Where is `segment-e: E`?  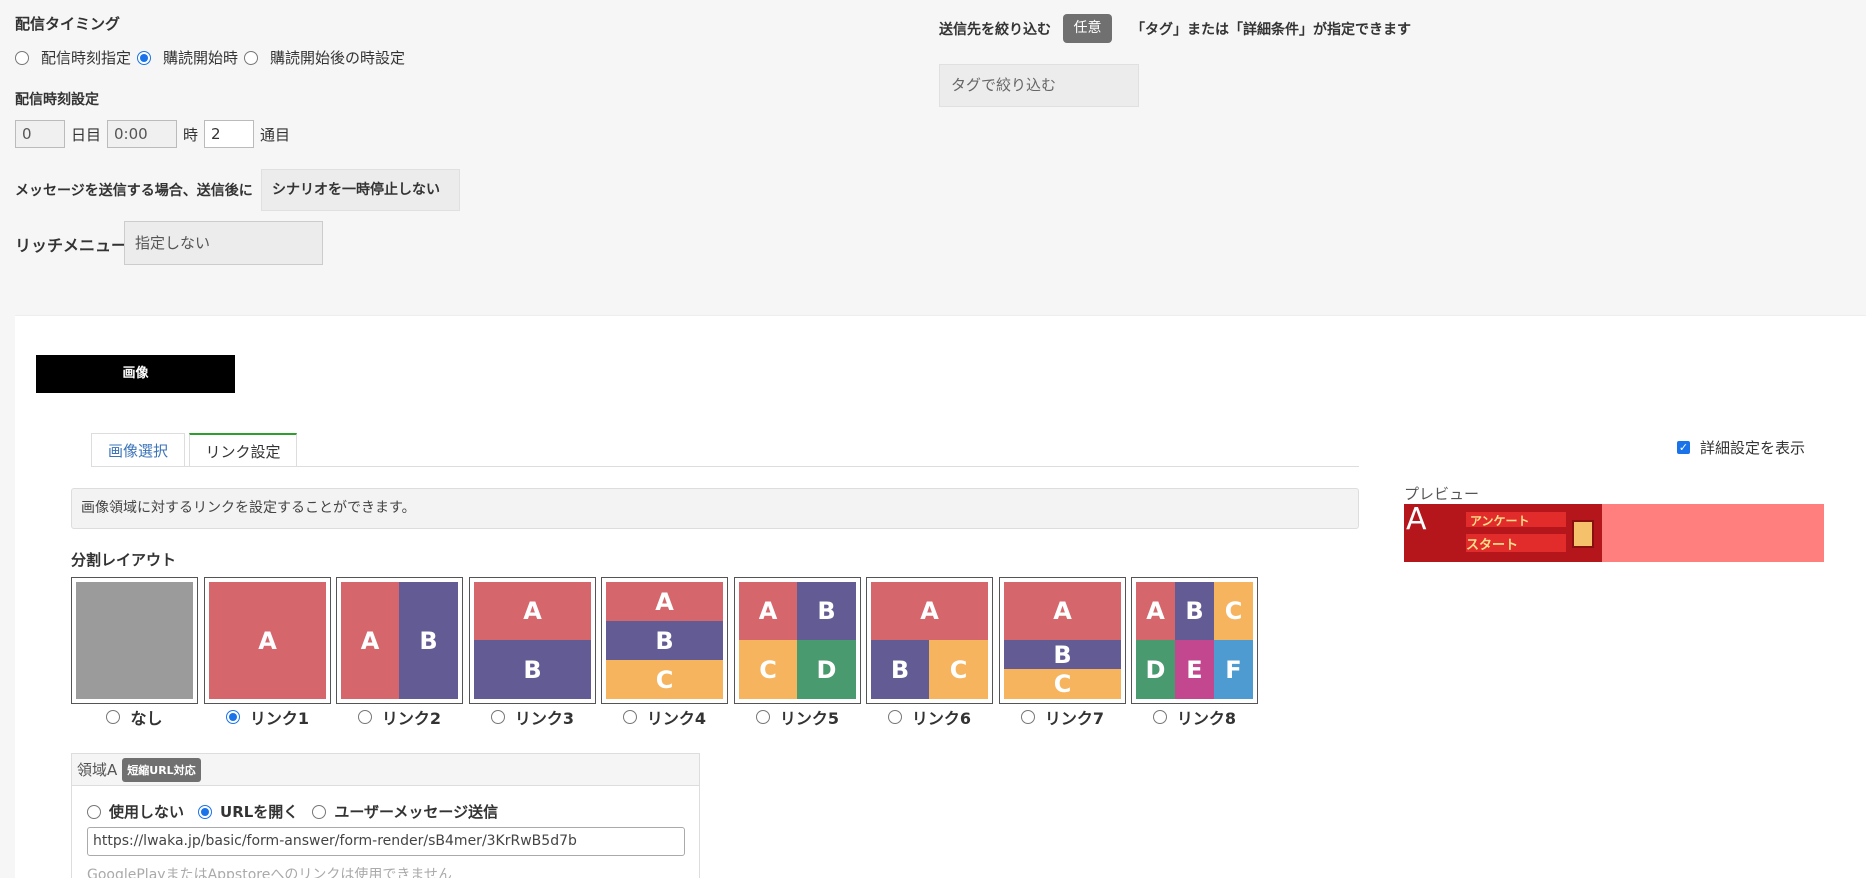 segment-e: E is located at coordinates (1194, 669).